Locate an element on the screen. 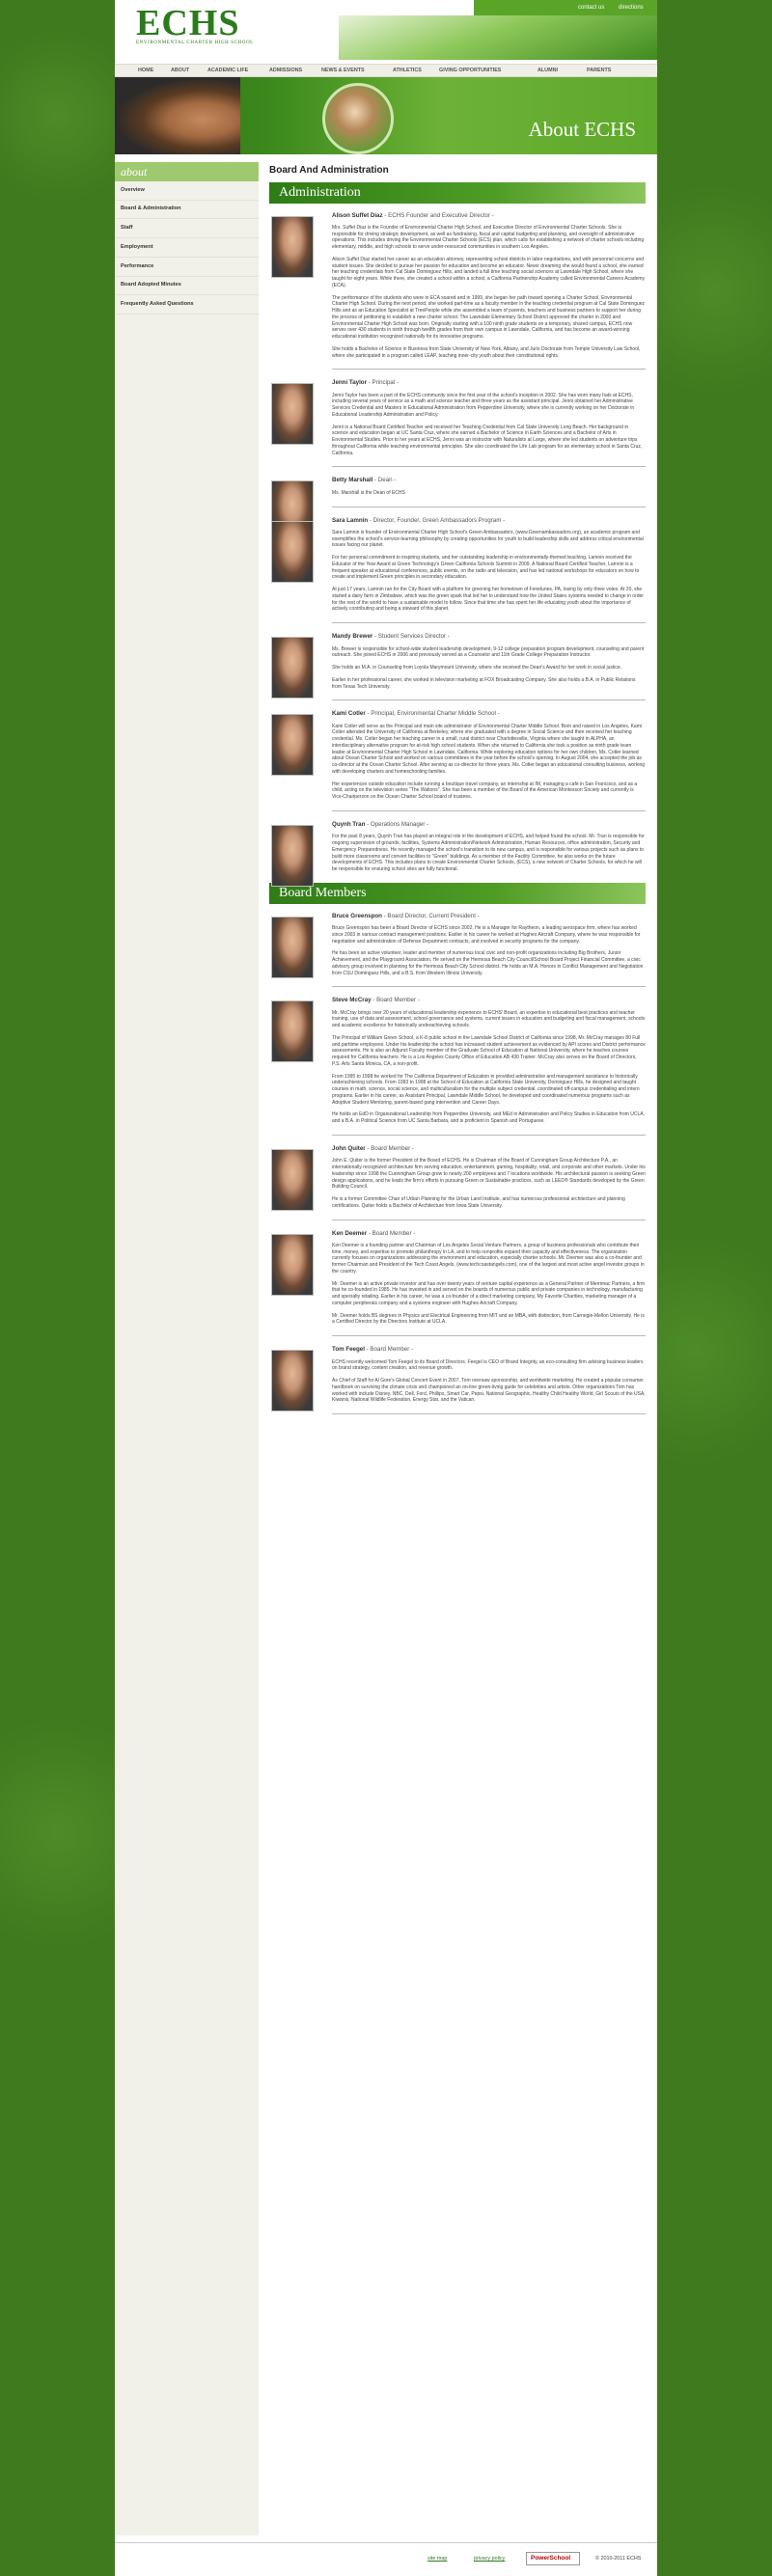 This screenshot has width=772, height=2576. contact-us-link: contact us is located at coordinates (591, 8).